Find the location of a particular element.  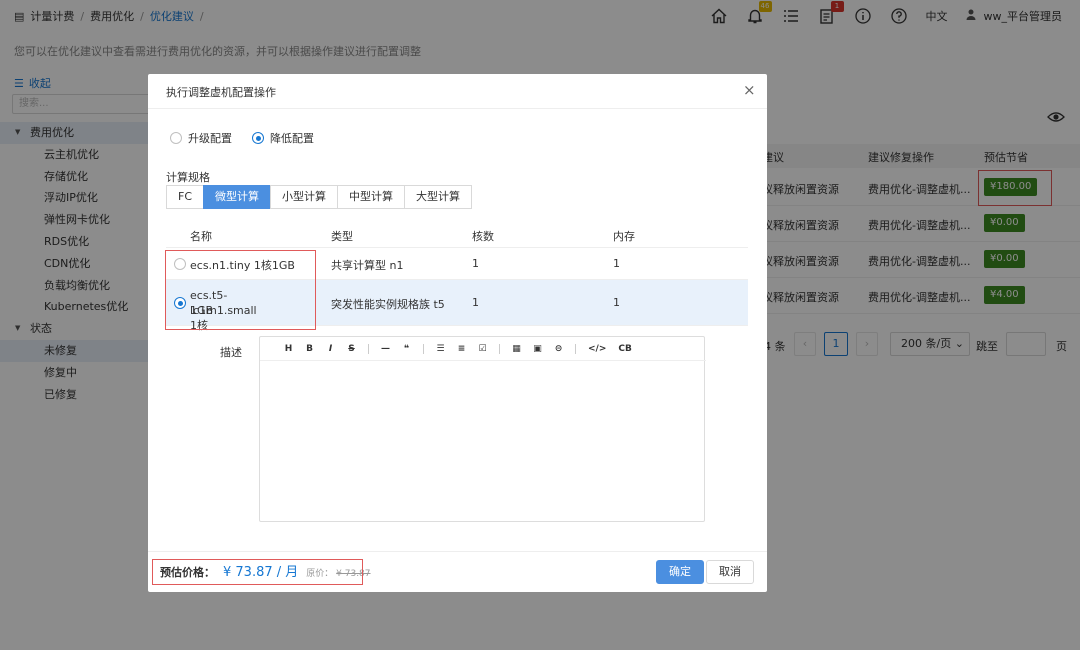

italic-icon: I is located at coordinates (330, 349).